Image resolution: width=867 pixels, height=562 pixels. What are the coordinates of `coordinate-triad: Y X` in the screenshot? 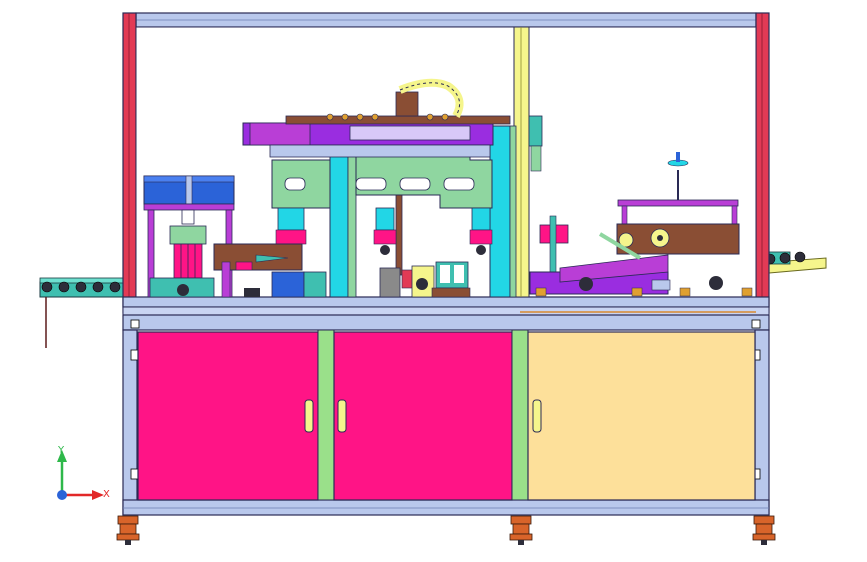 It's located at (83, 472).